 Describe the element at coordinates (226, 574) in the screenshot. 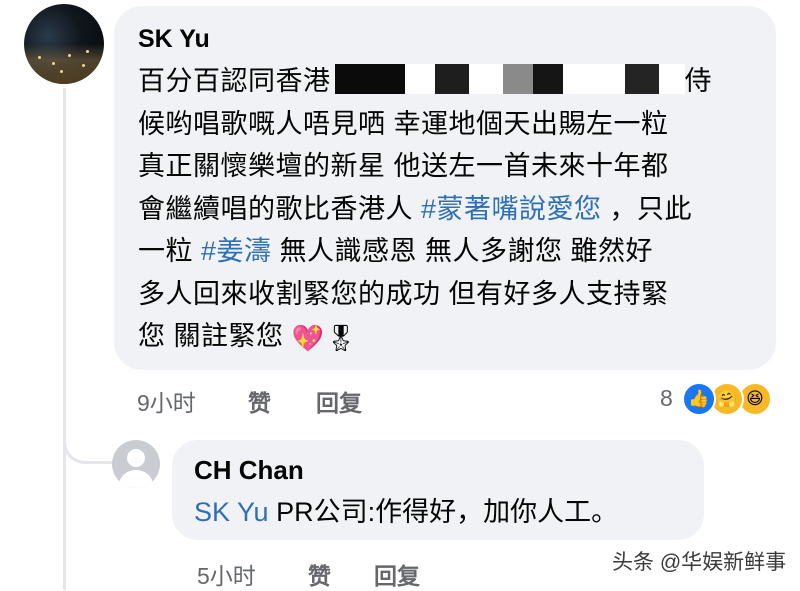

I see `reply-timestamp: 5小时` at that location.